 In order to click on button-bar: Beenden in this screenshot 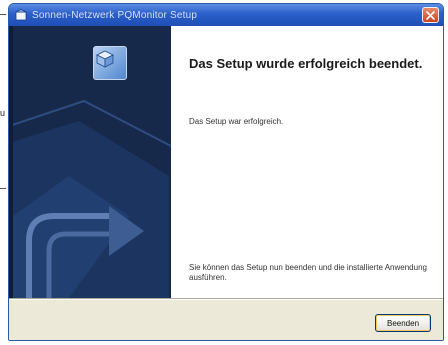, I will do `click(226, 320)`.